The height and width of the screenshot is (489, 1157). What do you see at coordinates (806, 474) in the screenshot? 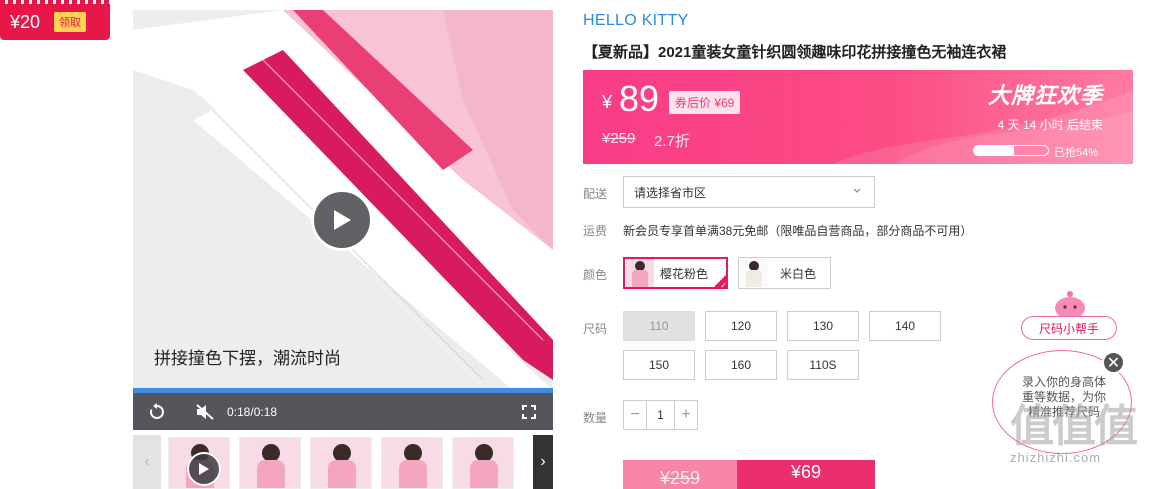
I see `buy-now-button: ¥69` at bounding box center [806, 474].